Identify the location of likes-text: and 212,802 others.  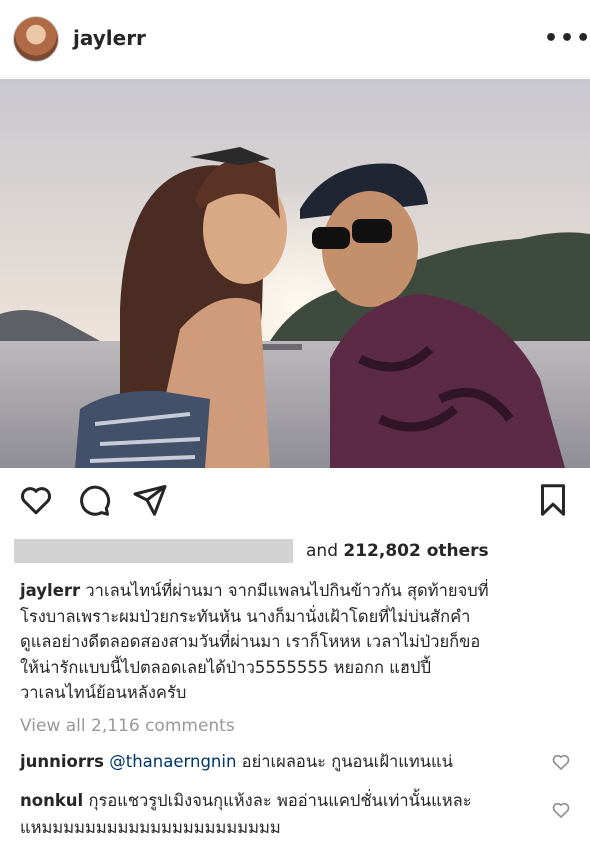
(397, 551).